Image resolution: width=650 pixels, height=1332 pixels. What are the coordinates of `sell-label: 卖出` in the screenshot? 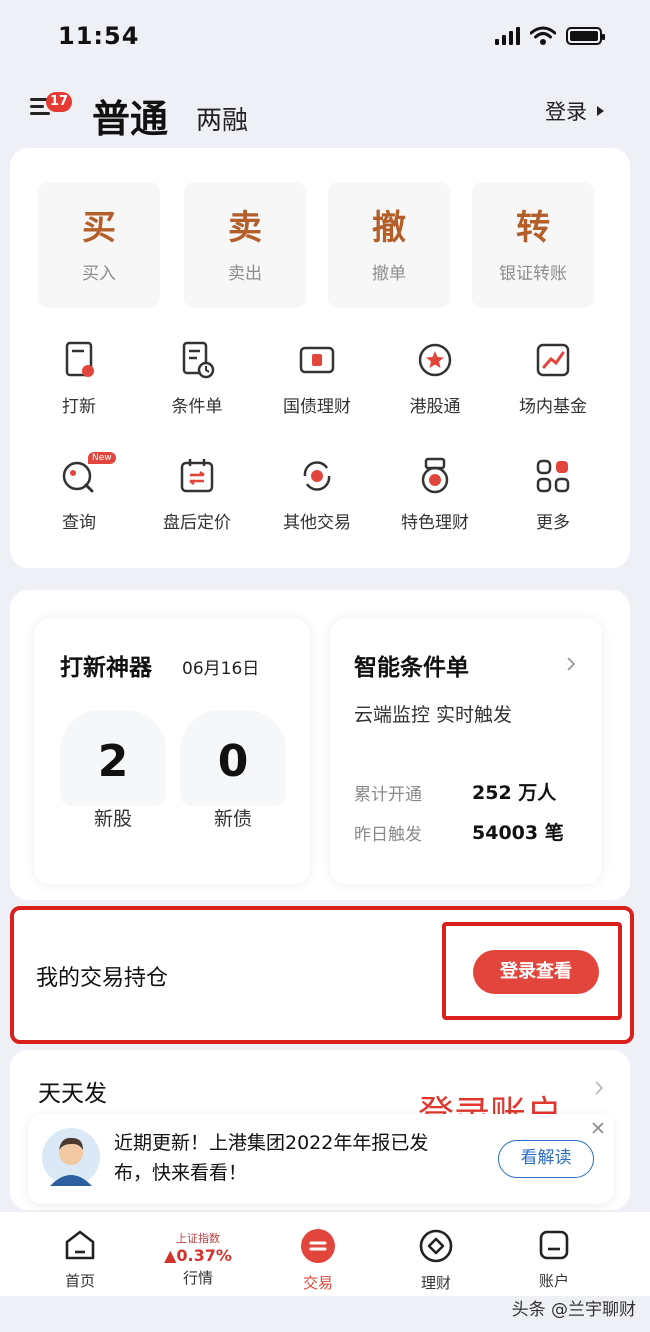 It's located at (245, 274).